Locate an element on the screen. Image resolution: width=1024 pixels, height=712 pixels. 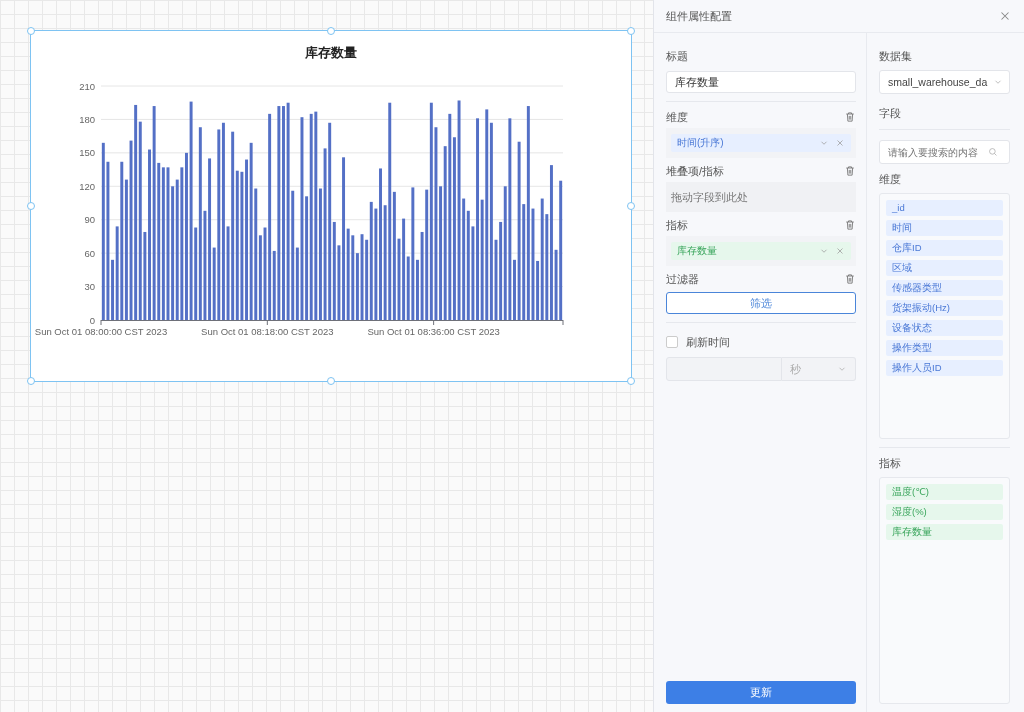
y-axis-label: 60 is located at coordinates (89, 253).